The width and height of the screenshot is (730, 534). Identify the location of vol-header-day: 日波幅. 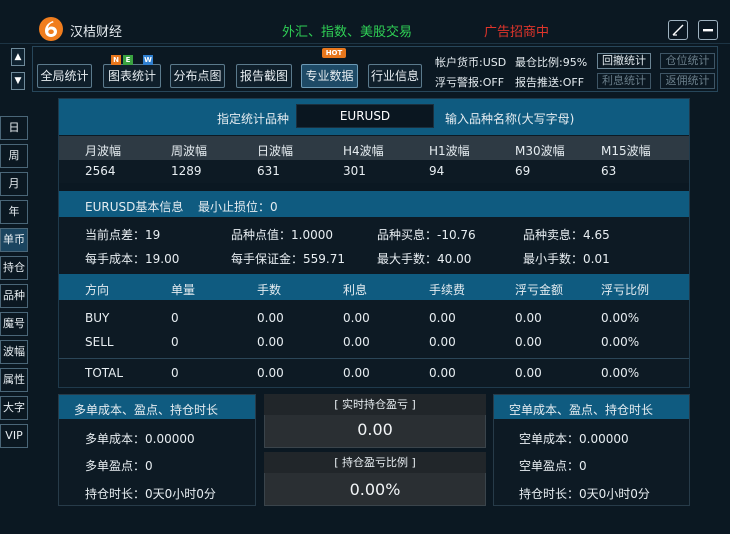
(275, 151).